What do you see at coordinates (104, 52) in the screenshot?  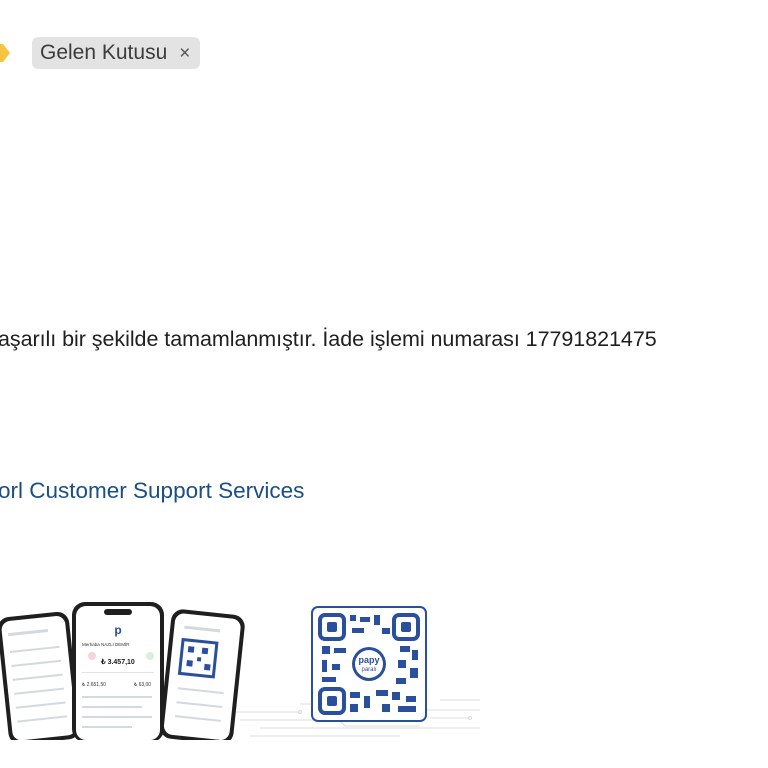 I see `label-chip-text: Gelen Kutusu` at bounding box center [104, 52].